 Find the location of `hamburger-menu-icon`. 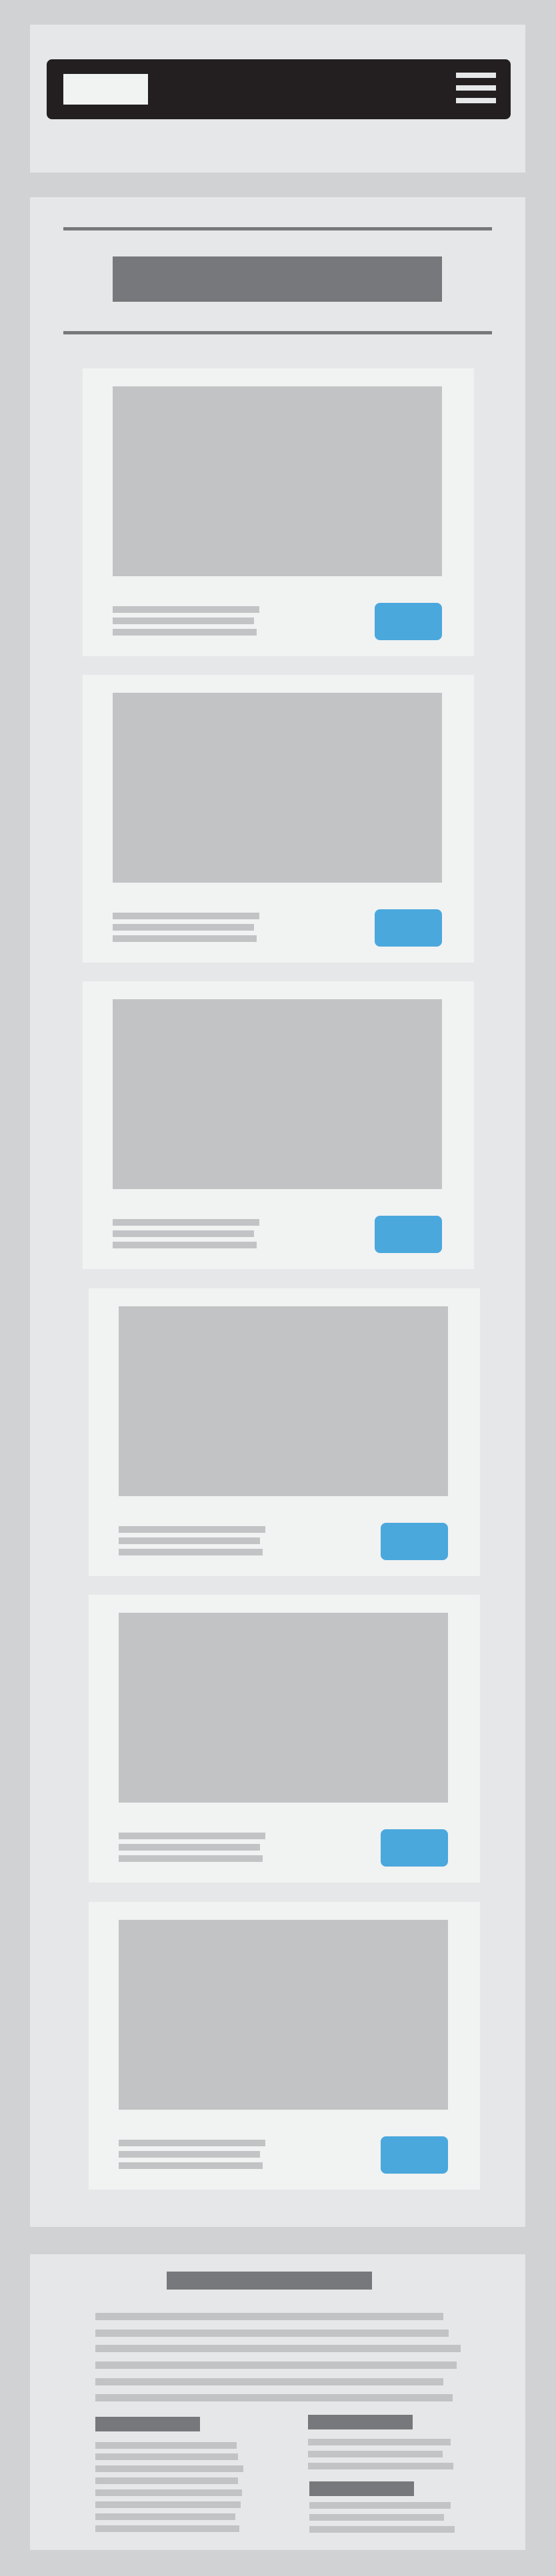

hamburger-menu-icon is located at coordinates (476, 88).